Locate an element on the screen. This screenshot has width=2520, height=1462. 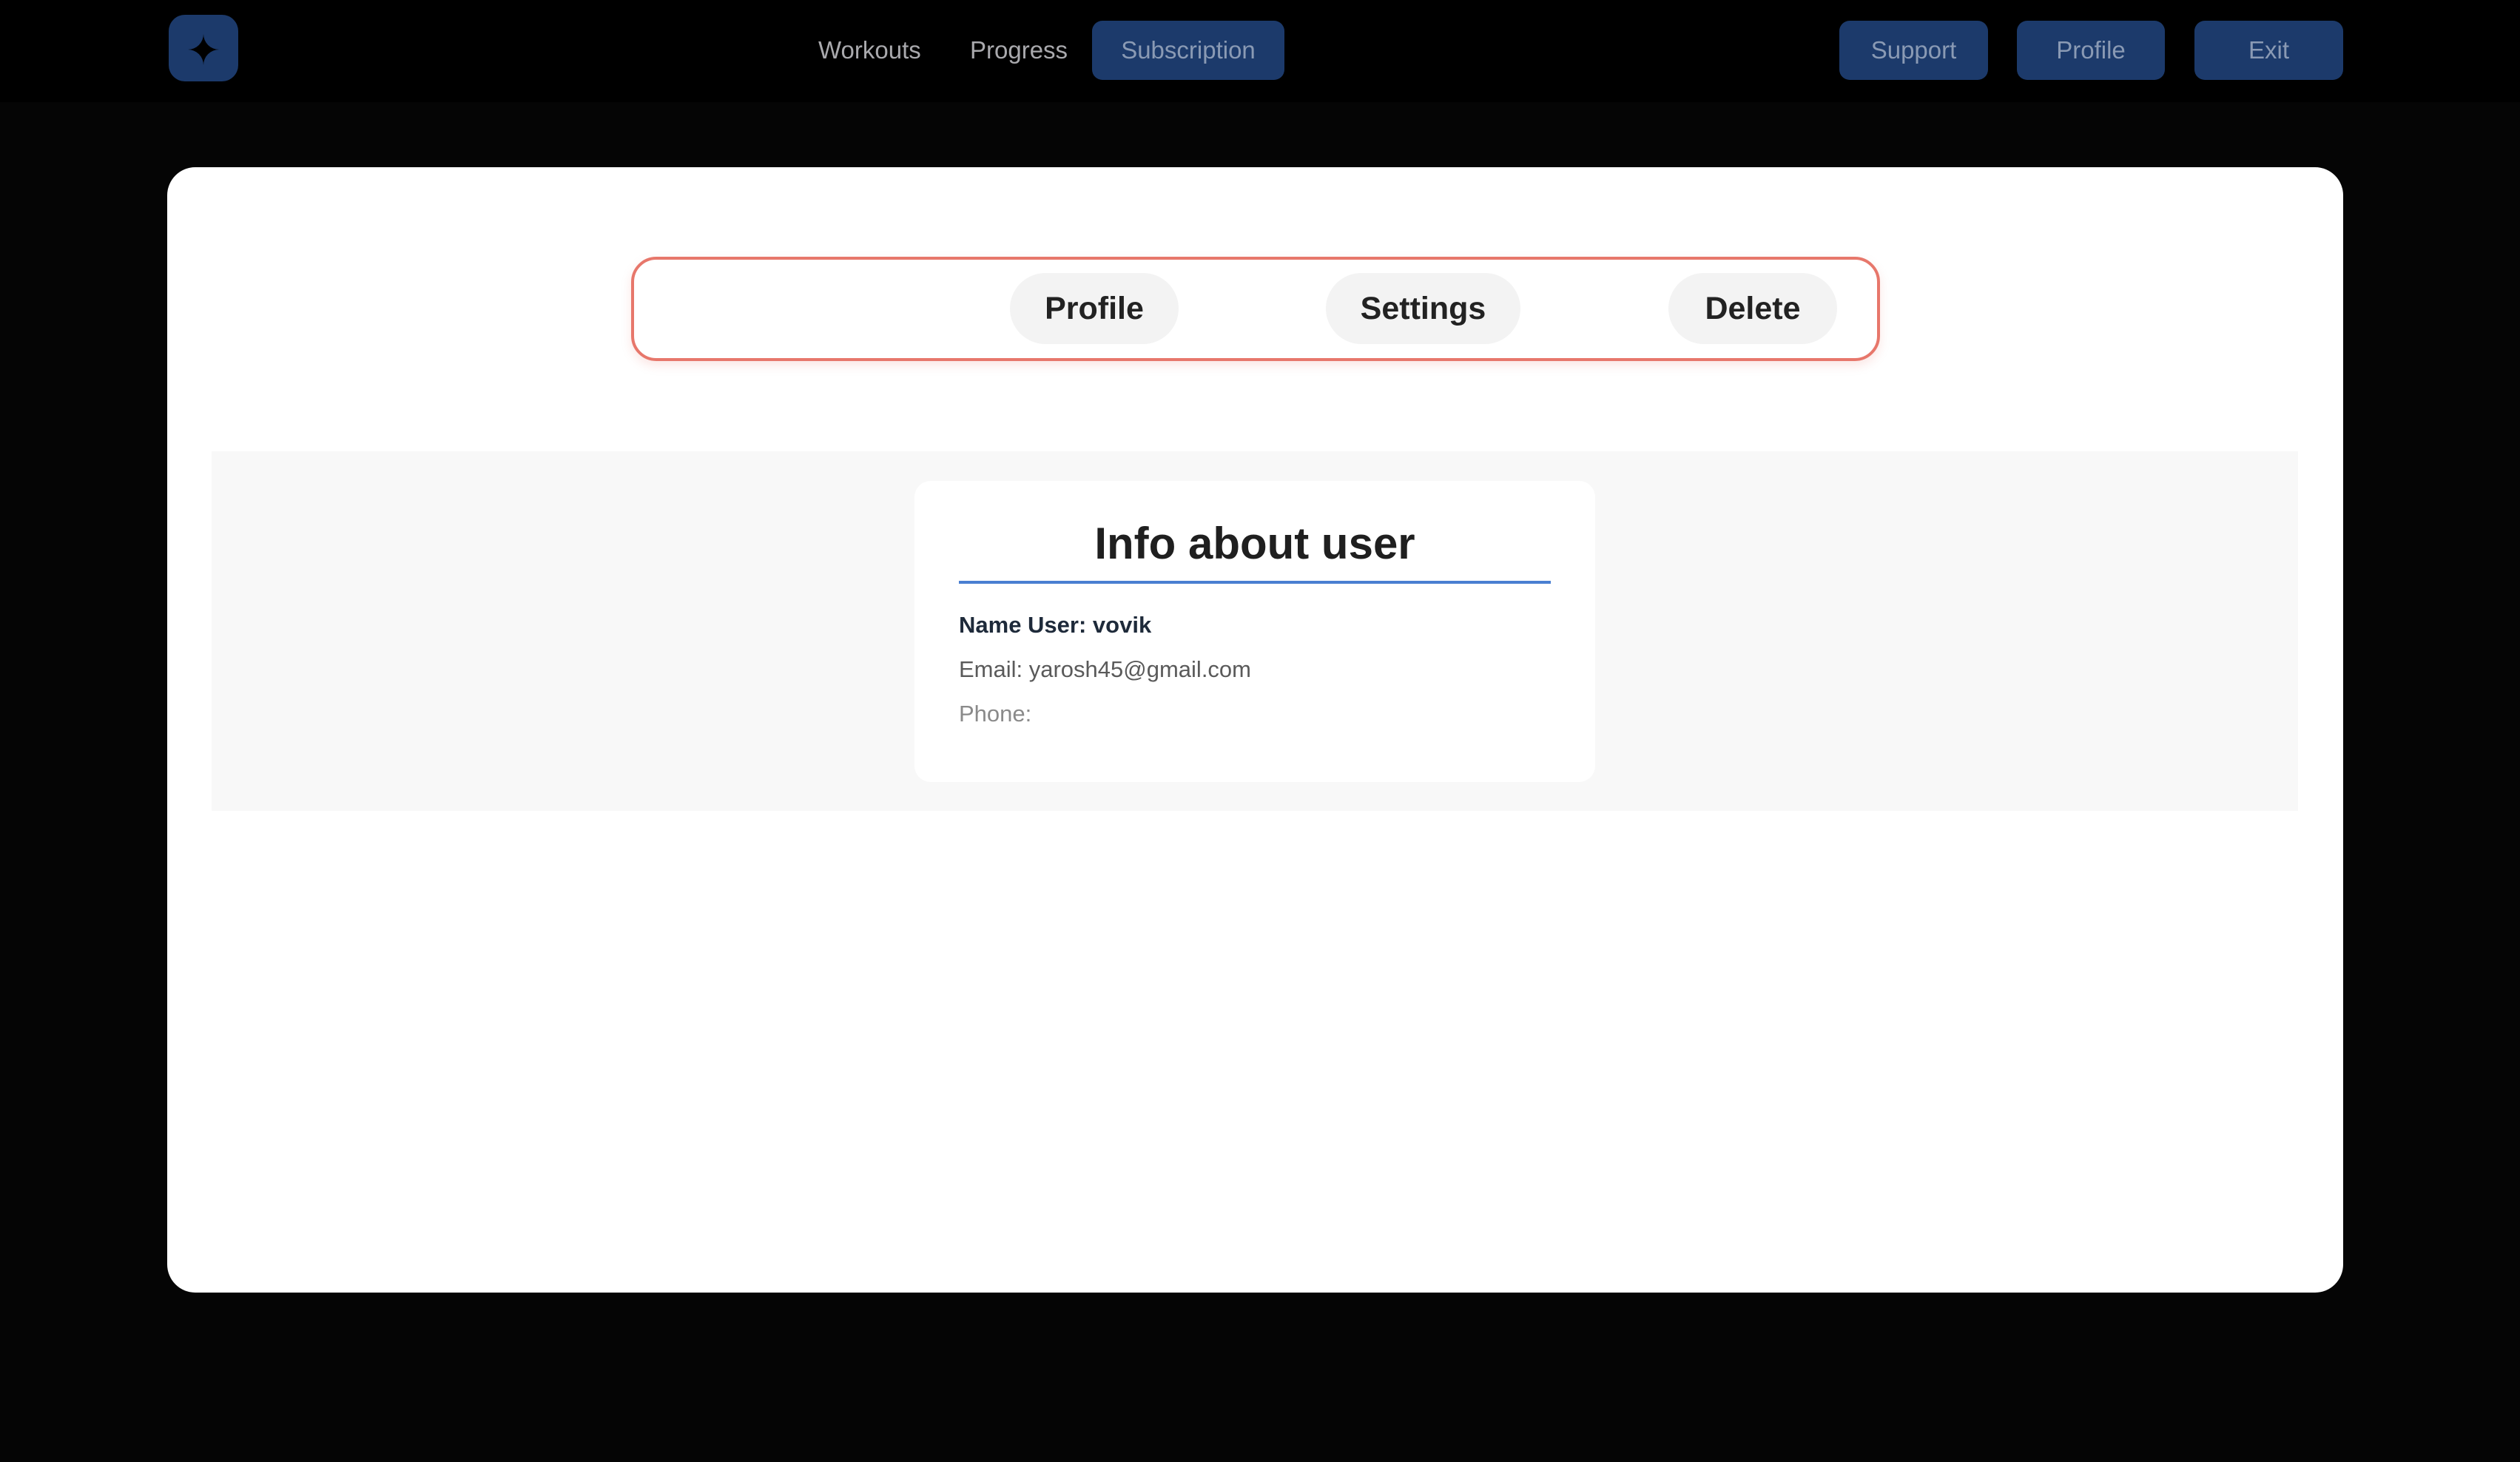
title-underline is located at coordinates (1255, 582).